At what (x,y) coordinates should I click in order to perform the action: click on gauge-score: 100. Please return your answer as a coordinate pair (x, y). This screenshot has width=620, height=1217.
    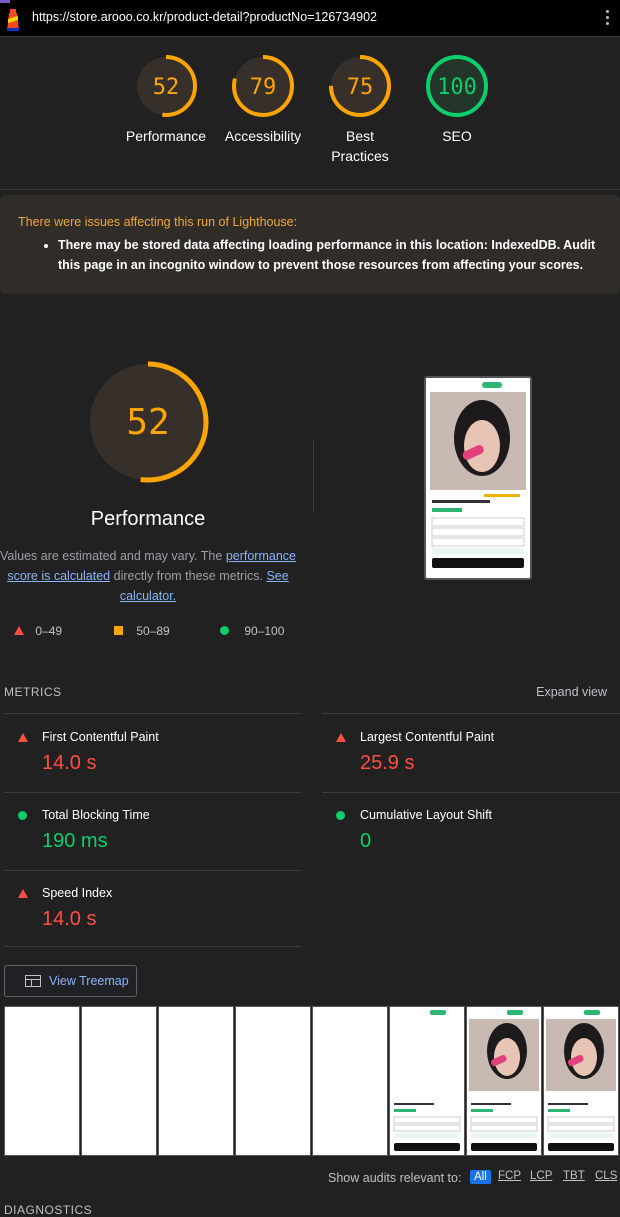
    Looking at the image, I should click on (457, 87).